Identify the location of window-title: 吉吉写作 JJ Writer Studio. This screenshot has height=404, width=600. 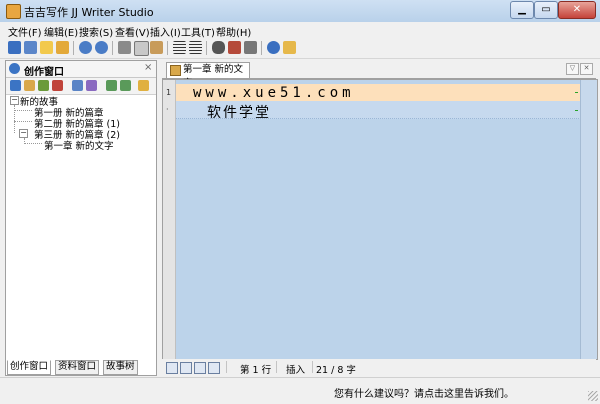
(89, 12).